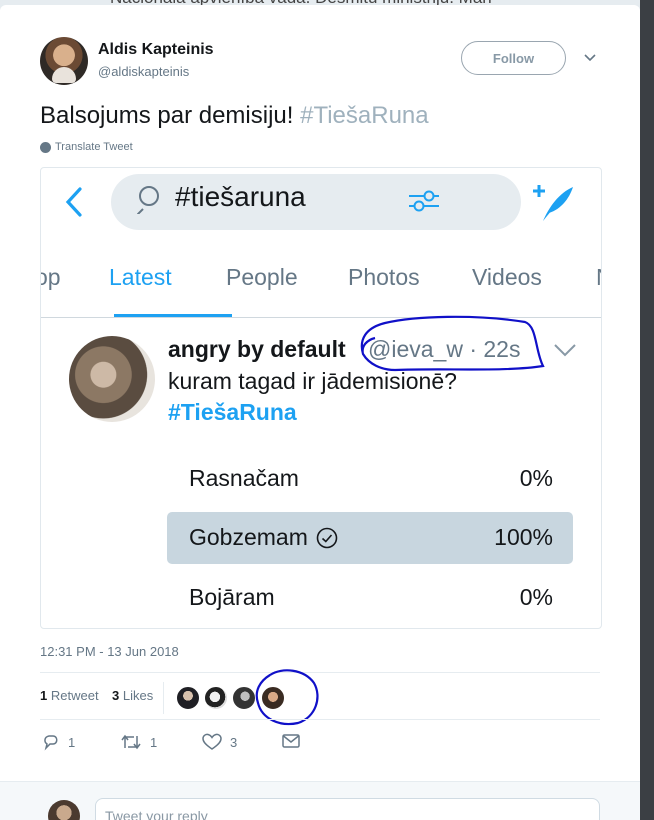 This screenshot has height=820, width=654. I want to click on tabs-divider, so click(321, 317).